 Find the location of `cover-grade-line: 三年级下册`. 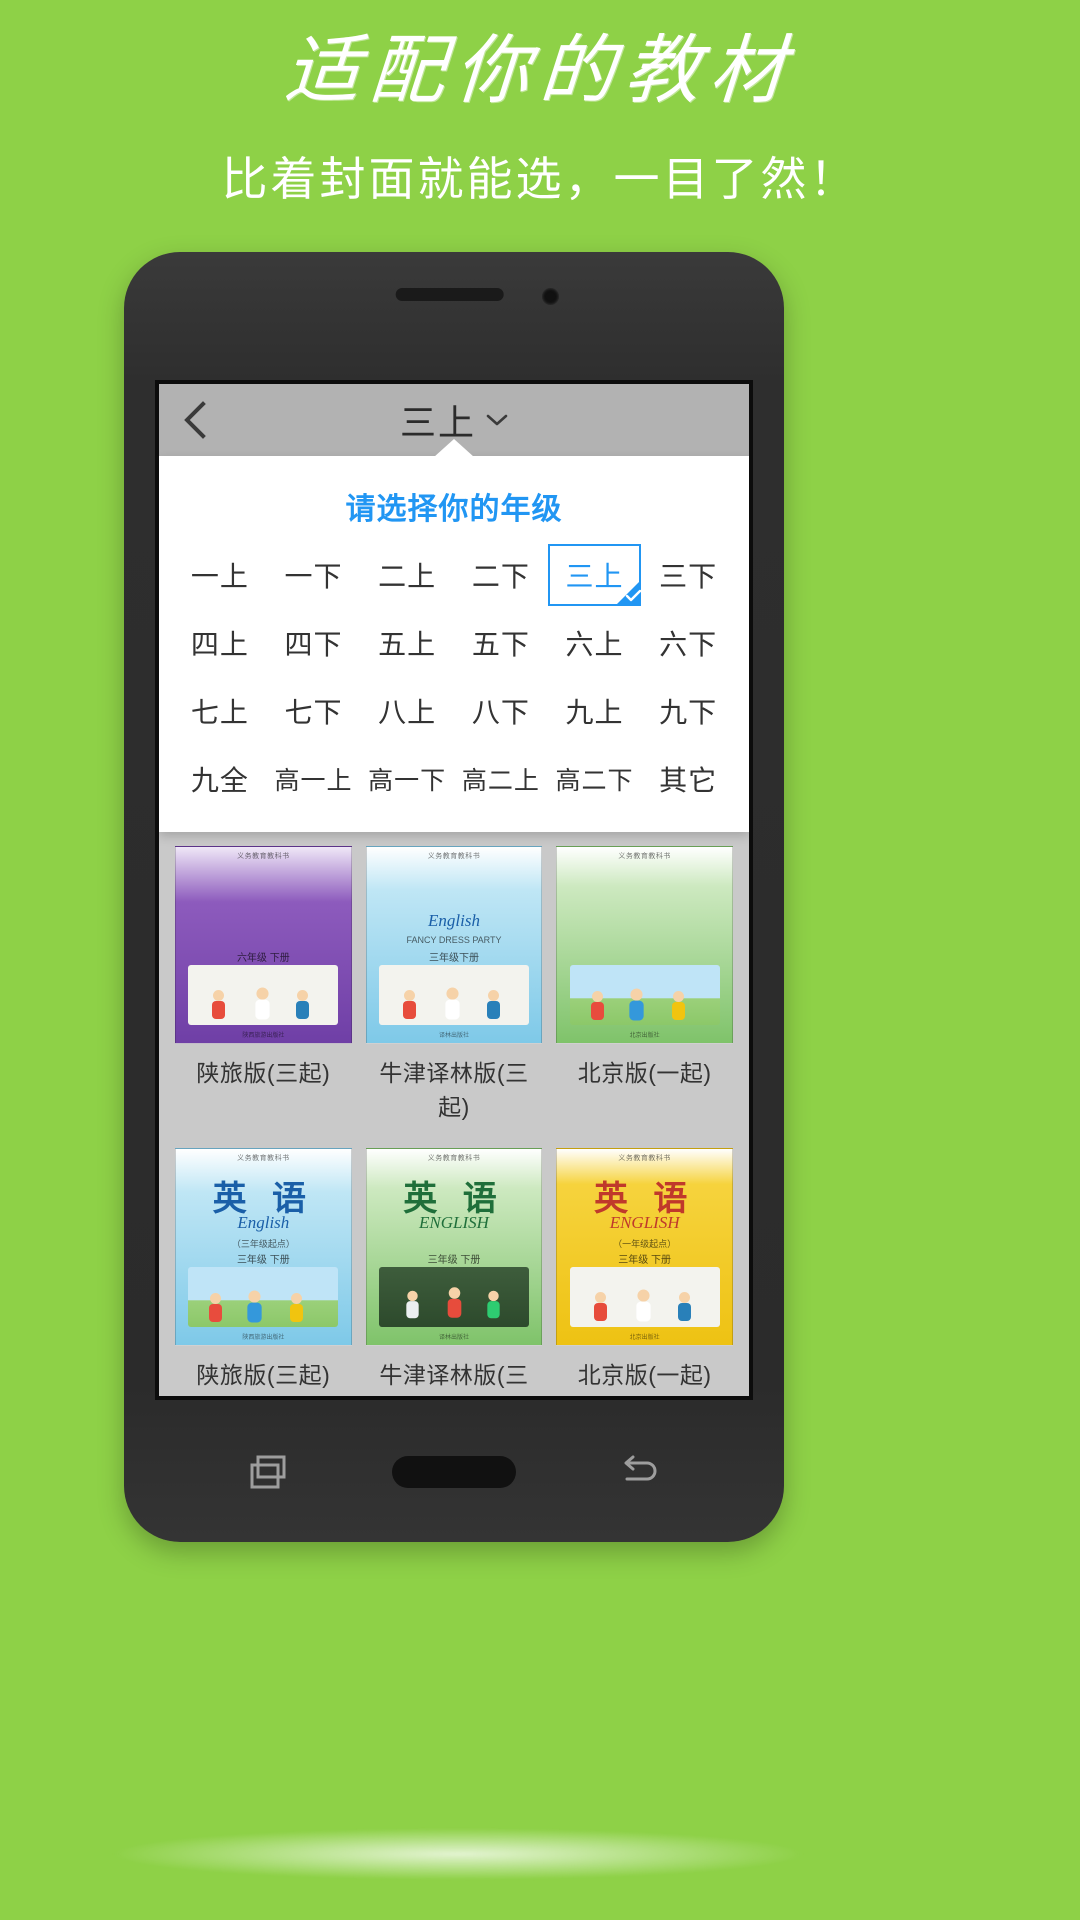

cover-grade-line: 三年级下册 is located at coordinates (453, 958).